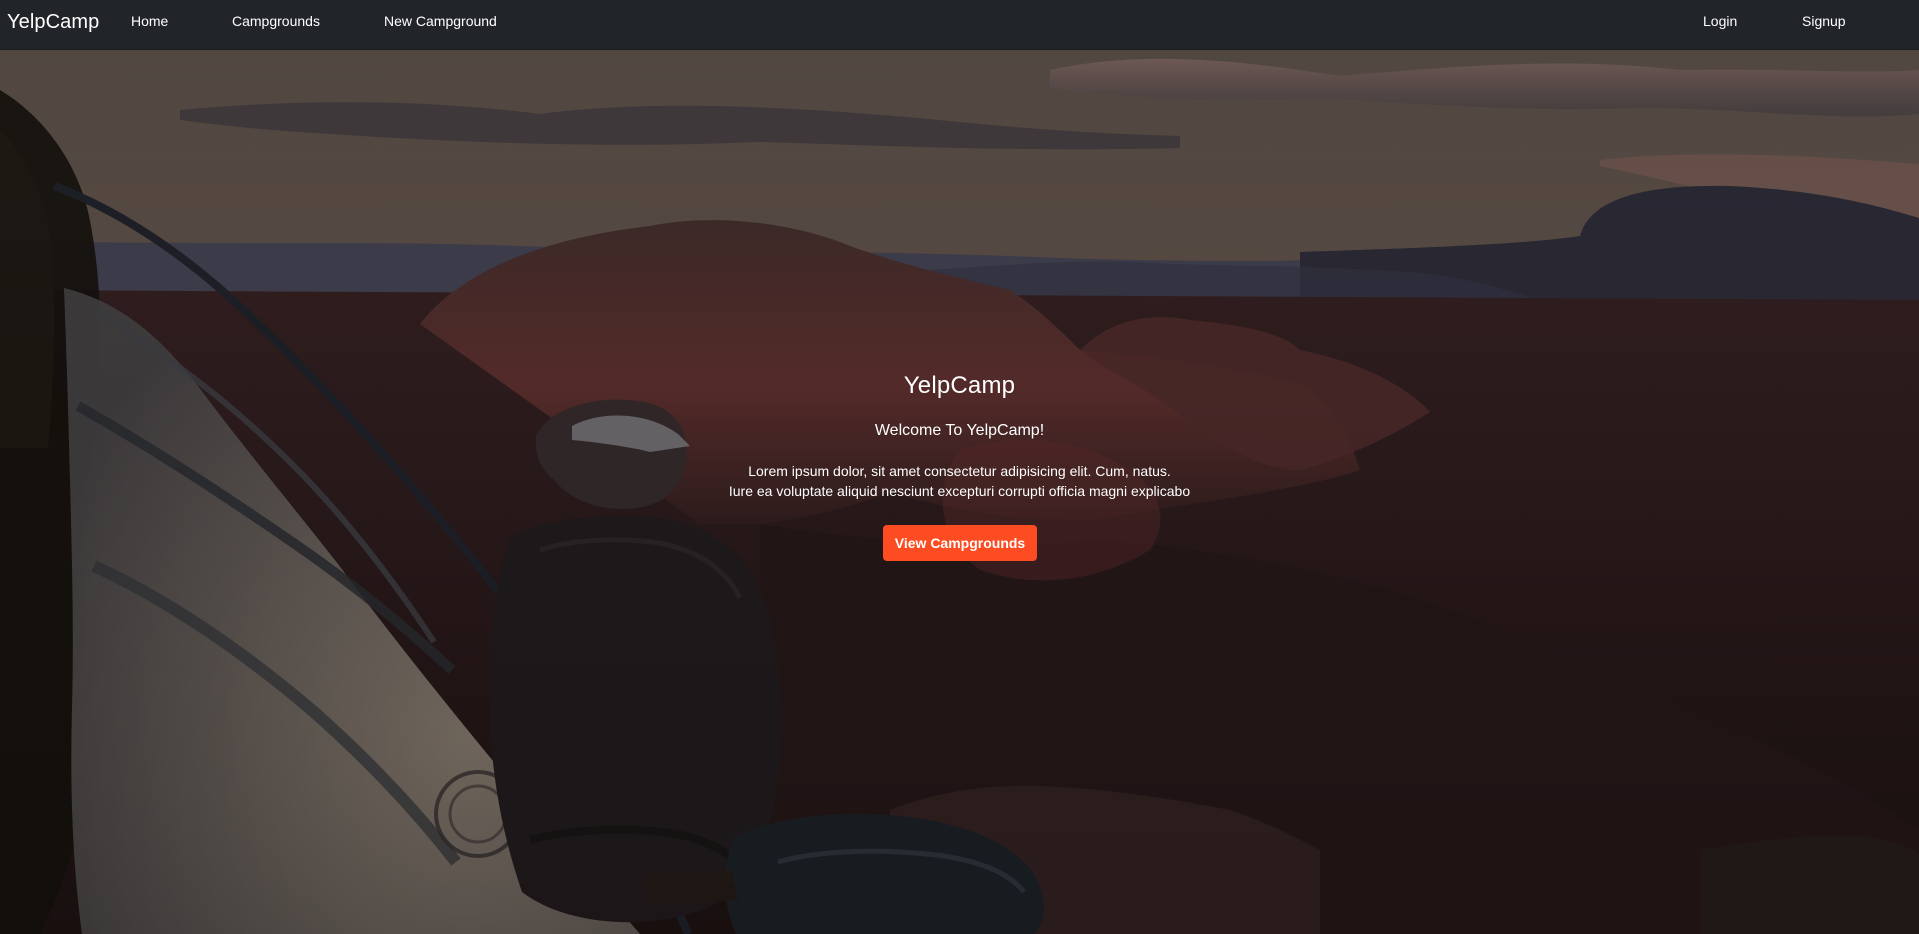 This screenshot has width=1919, height=934. Describe the element at coordinates (1720, 21) in the screenshot. I see `nav-link-login: Login` at that location.